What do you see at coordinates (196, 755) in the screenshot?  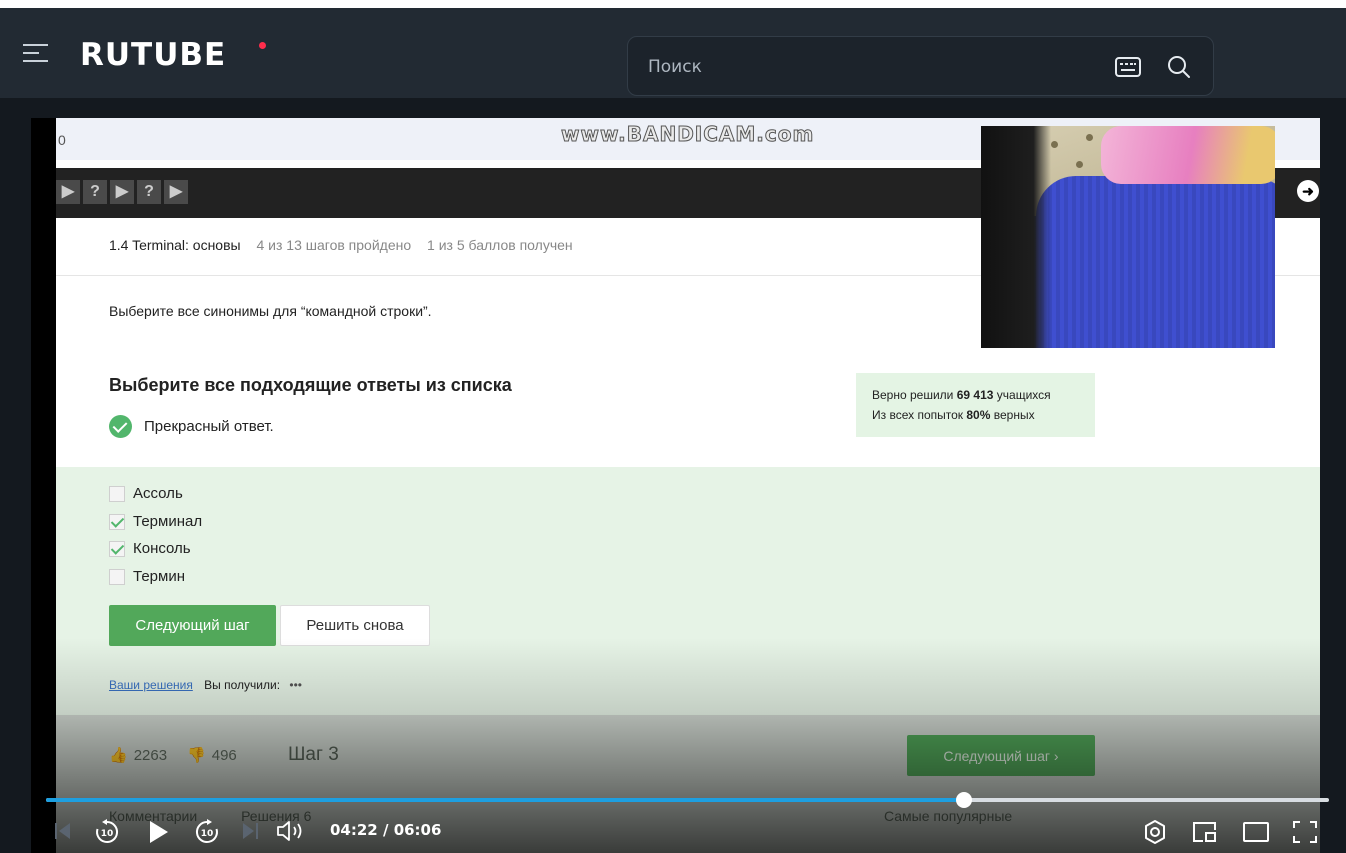 I see `thumbs-down-icon: 👎` at bounding box center [196, 755].